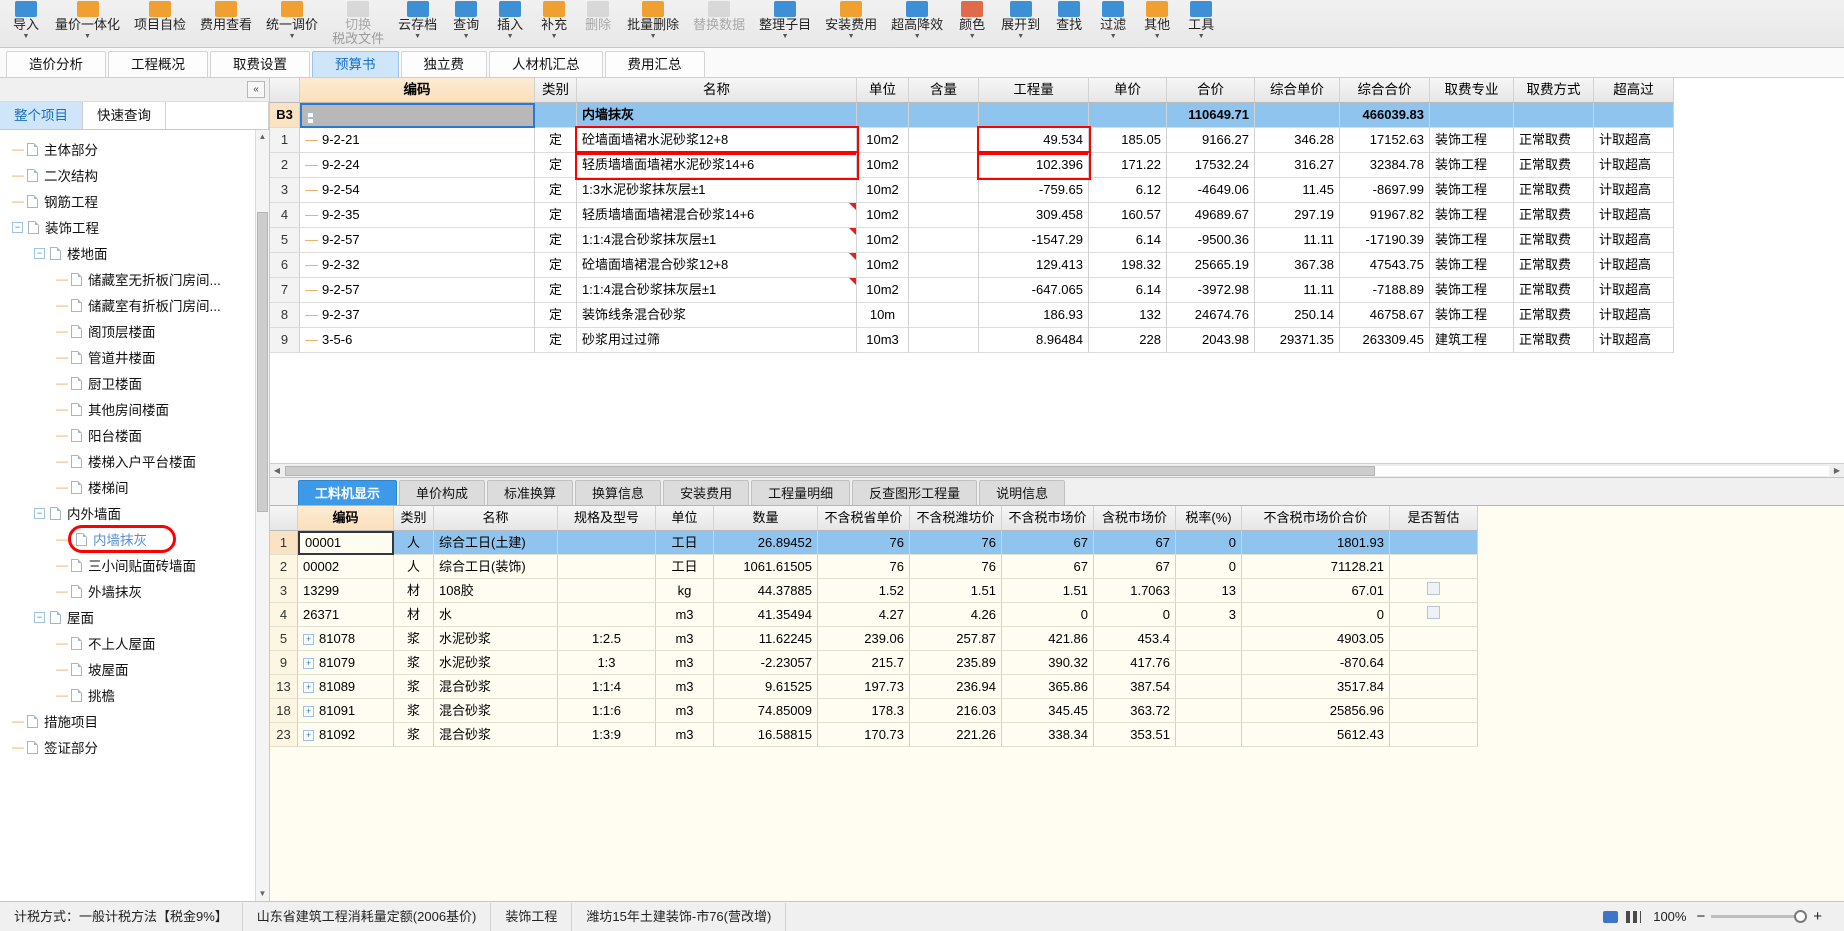  What do you see at coordinates (284, 663) in the screenshot?
I see `material-cell-idx: 9` at bounding box center [284, 663].